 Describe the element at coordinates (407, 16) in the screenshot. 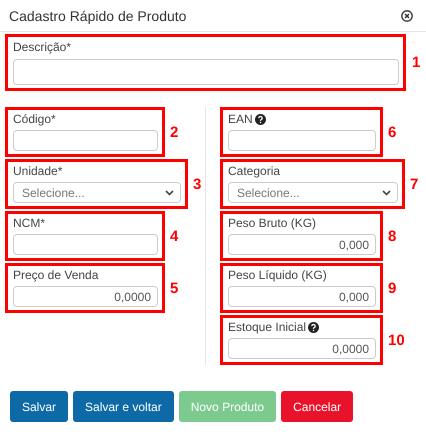

I see `close-icon` at that location.